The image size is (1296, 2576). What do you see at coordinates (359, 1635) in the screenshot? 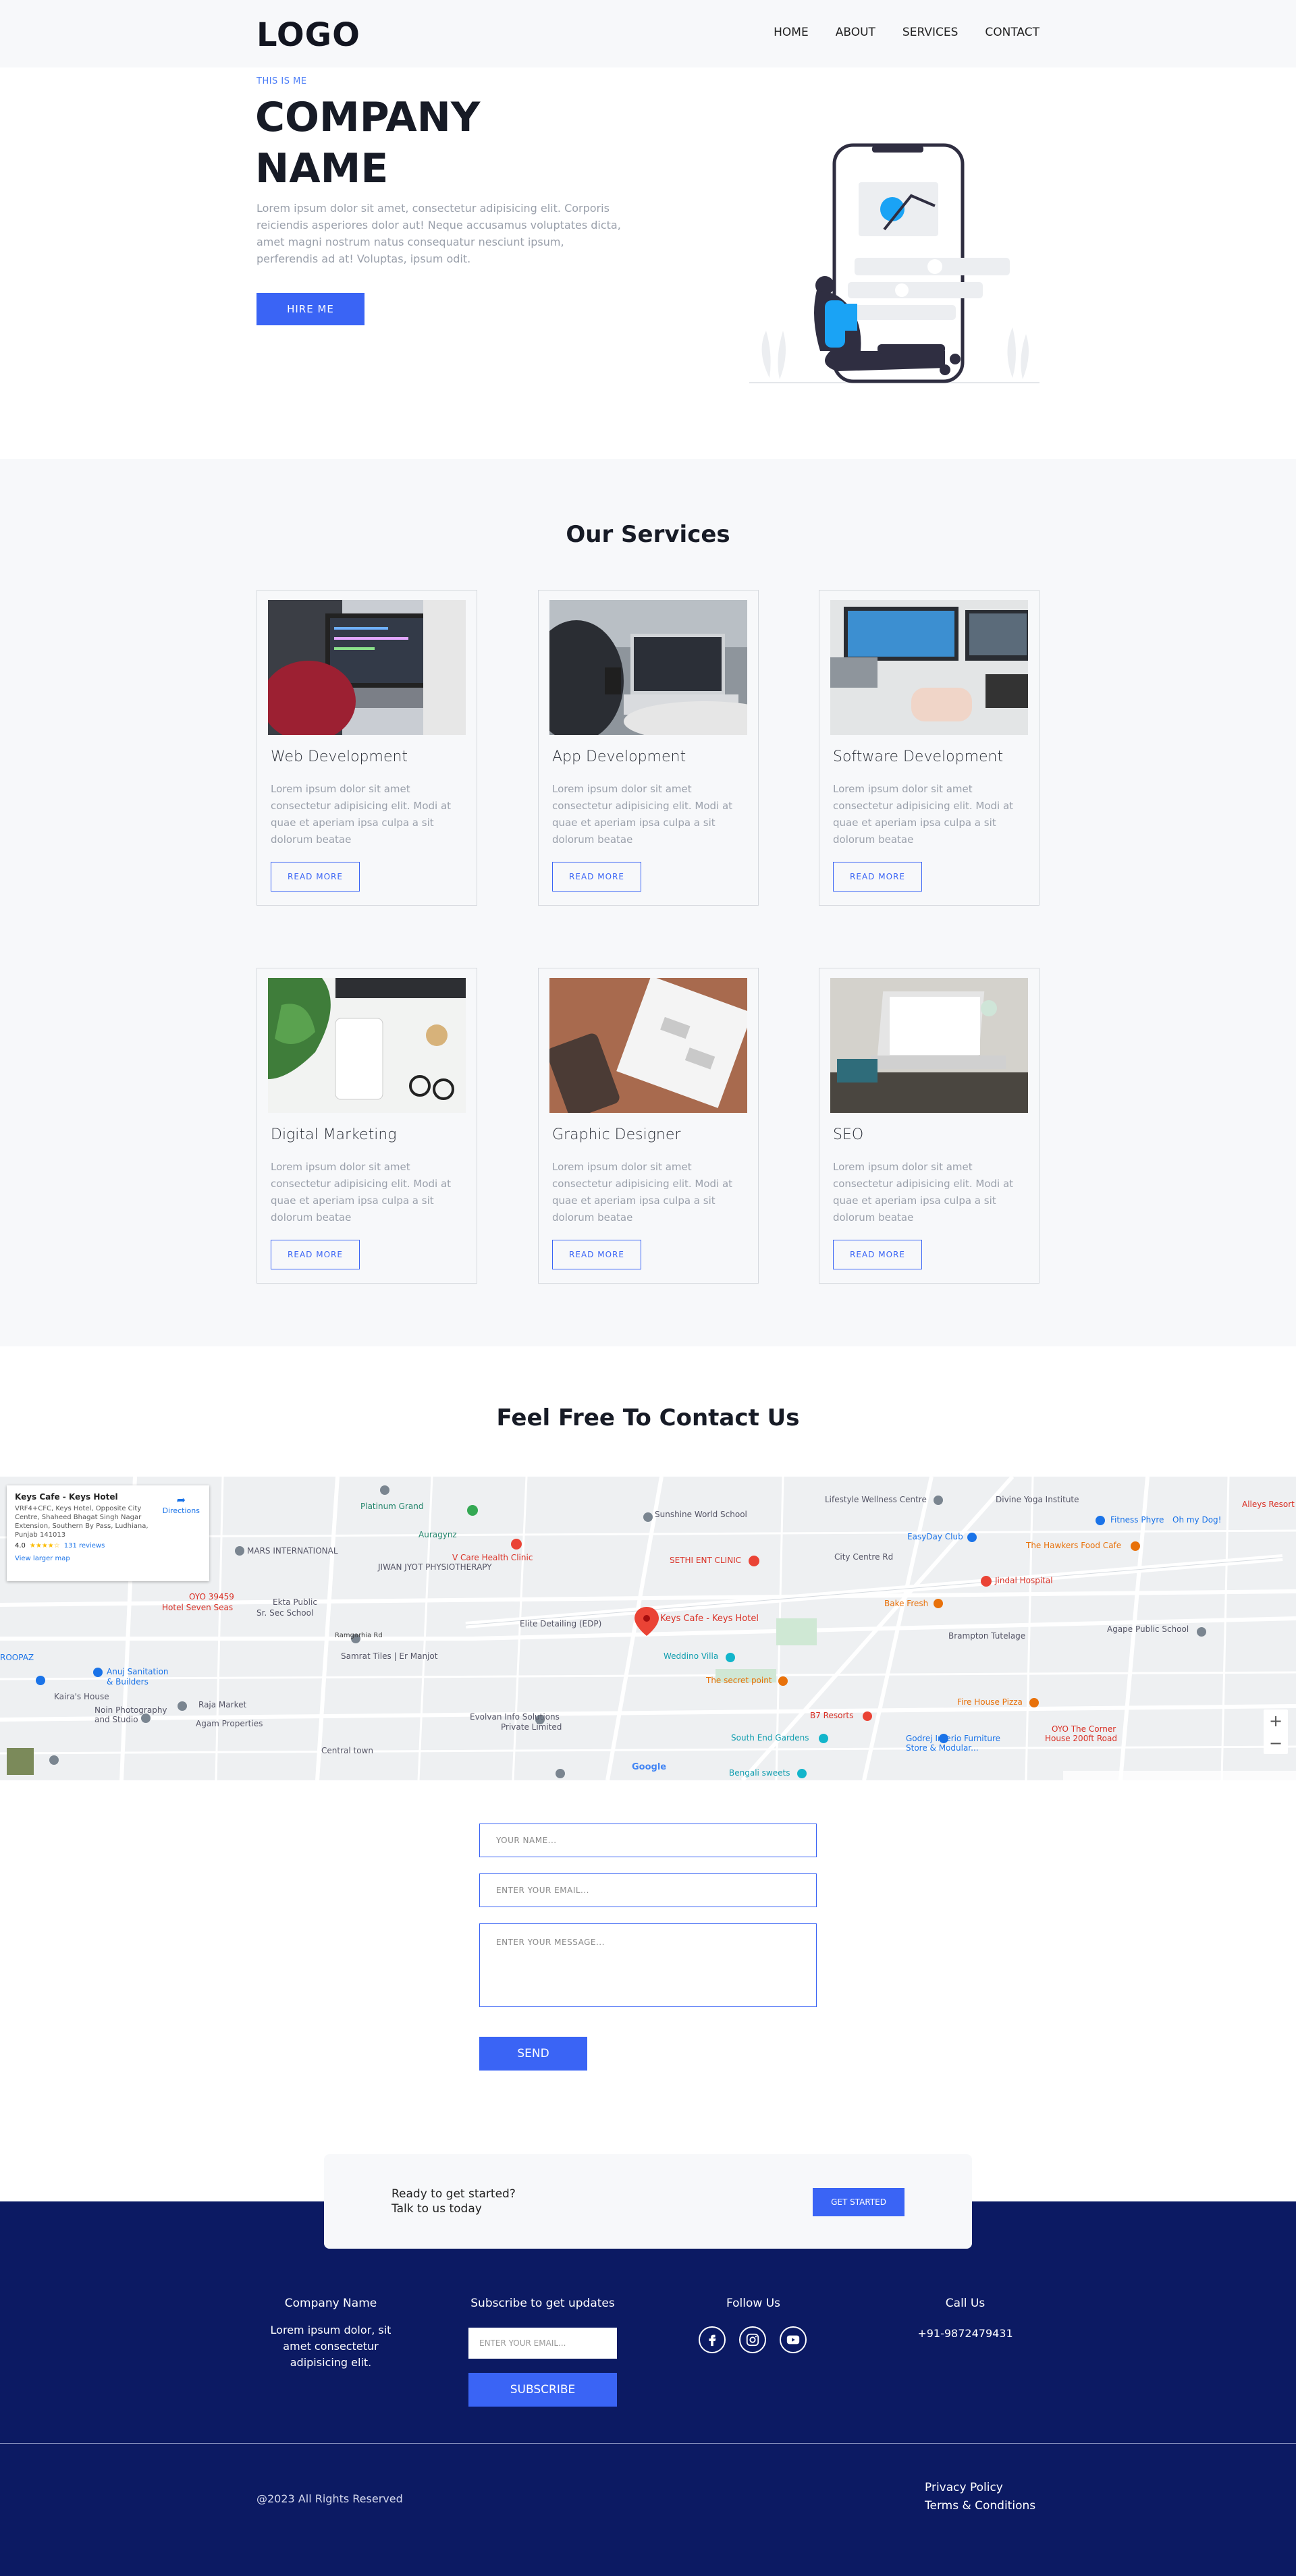
I see `svg-text: Ramgarhia Rd` at bounding box center [359, 1635].